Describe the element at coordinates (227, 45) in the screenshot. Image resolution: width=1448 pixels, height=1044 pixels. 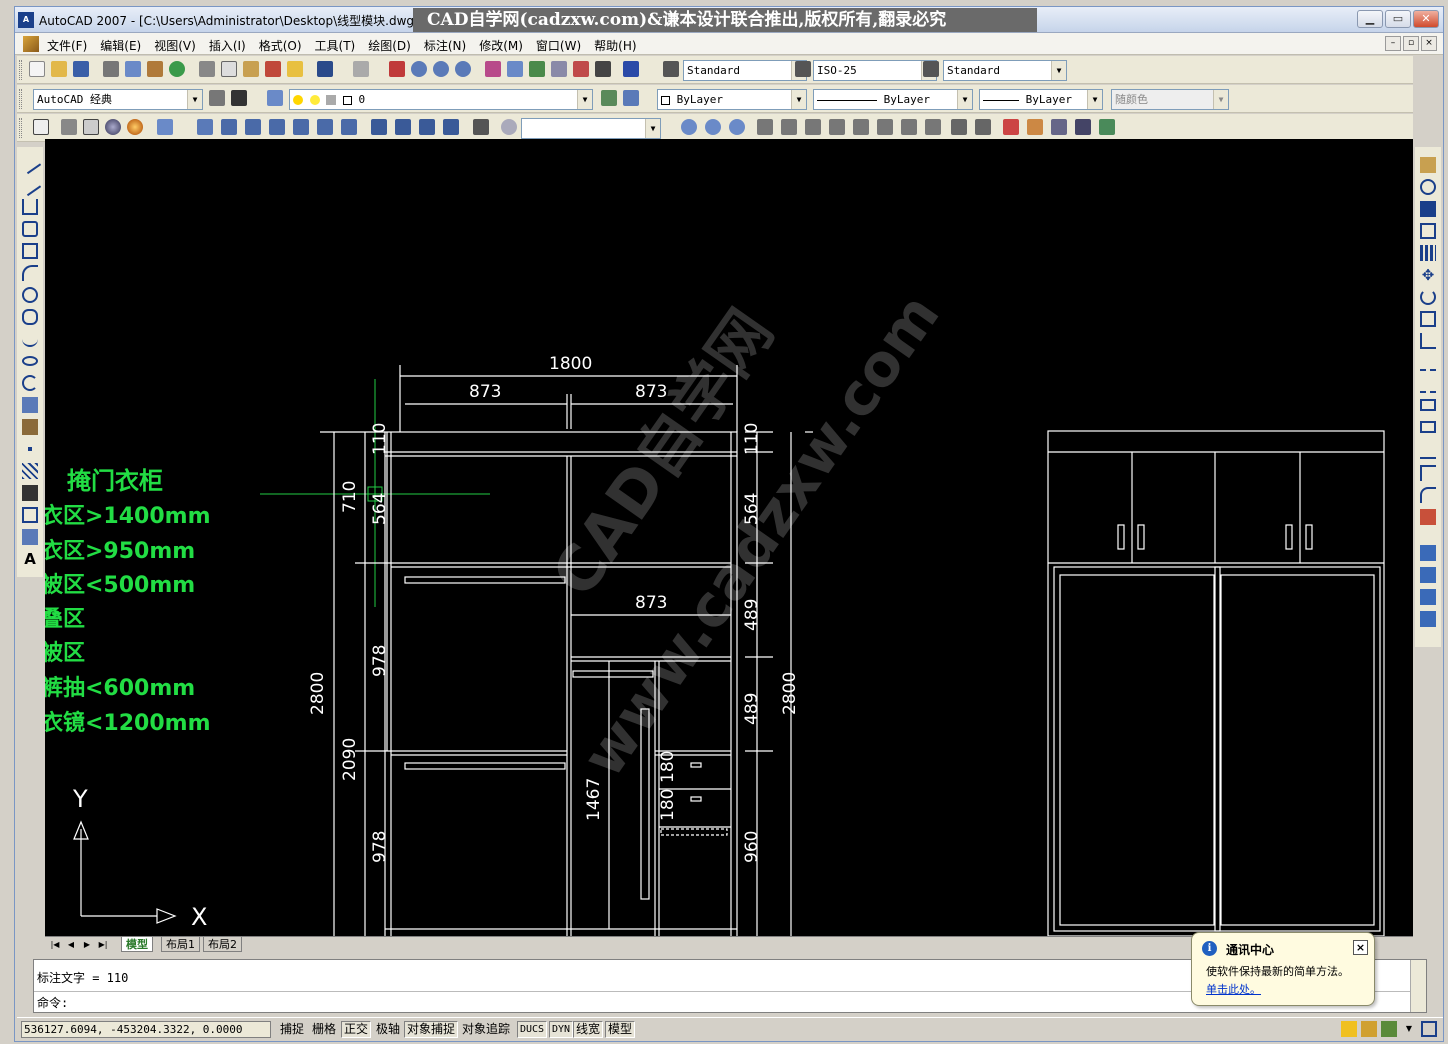
I see `menu-insert: 插入(I)` at that location.